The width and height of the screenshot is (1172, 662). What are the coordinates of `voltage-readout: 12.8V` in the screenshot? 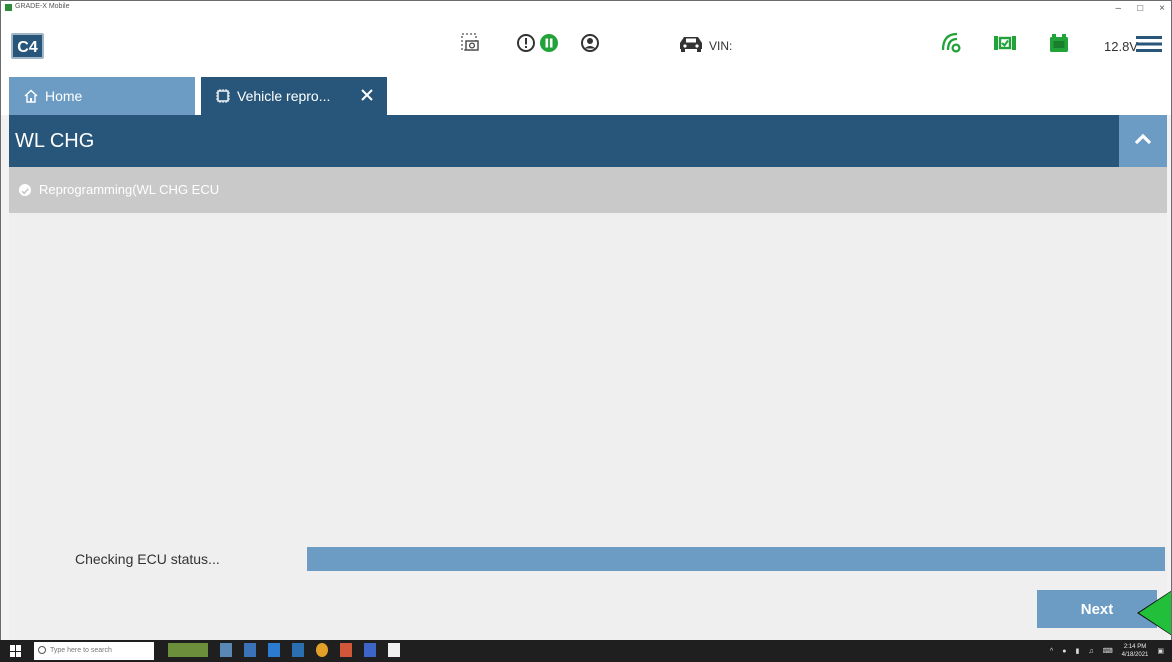 It's located at (1121, 46).